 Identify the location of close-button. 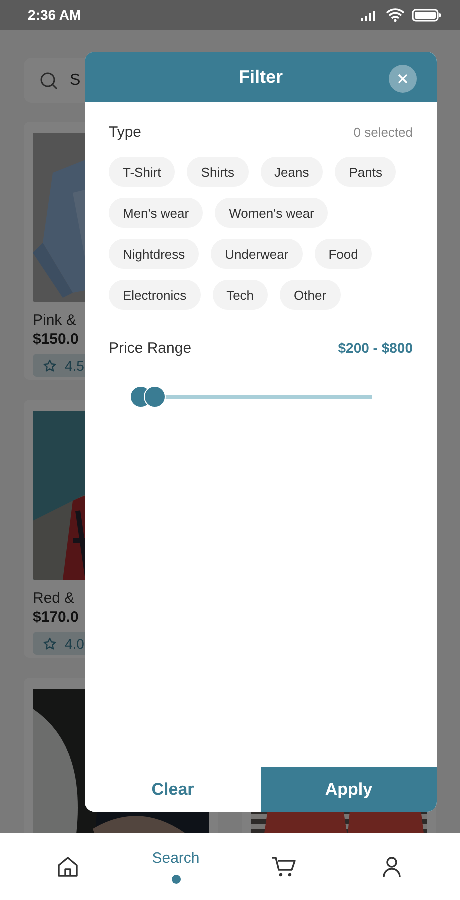
(403, 79).